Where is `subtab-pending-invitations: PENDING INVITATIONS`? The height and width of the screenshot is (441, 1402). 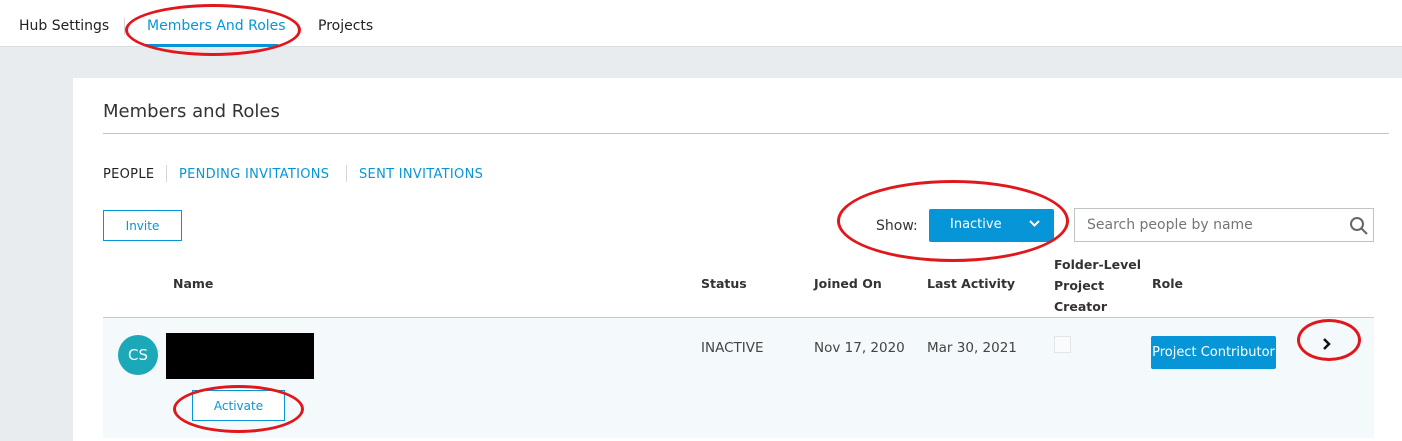
subtab-pending-invitations: PENDING INVITATIONS is located at coordinates (254, 174).